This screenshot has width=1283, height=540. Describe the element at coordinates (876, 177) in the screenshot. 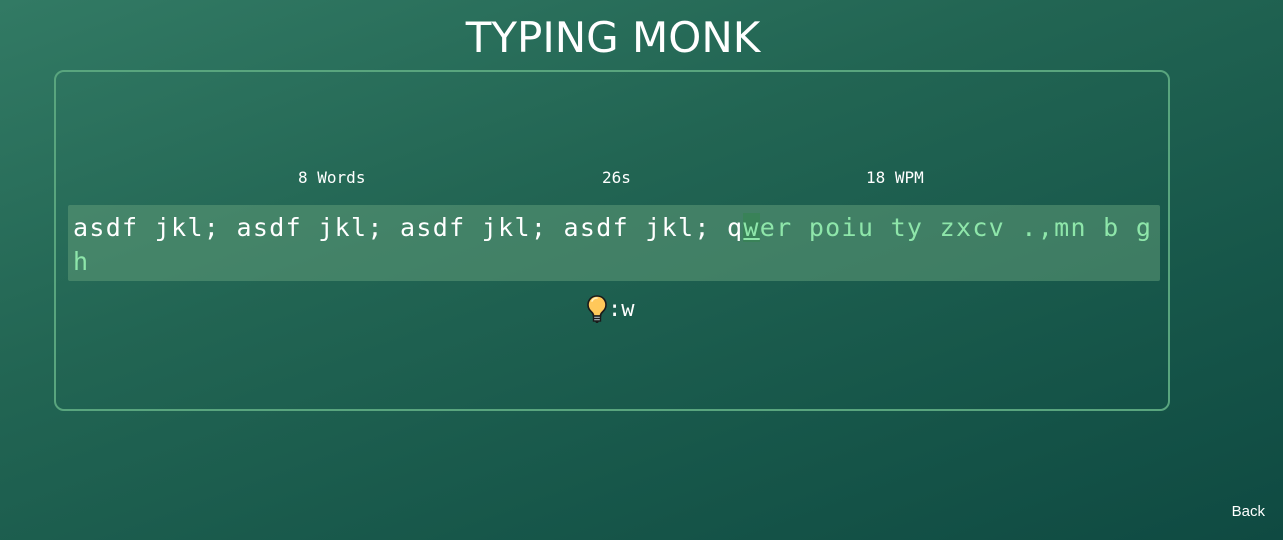

I see `wpm-value: 18` at that location.